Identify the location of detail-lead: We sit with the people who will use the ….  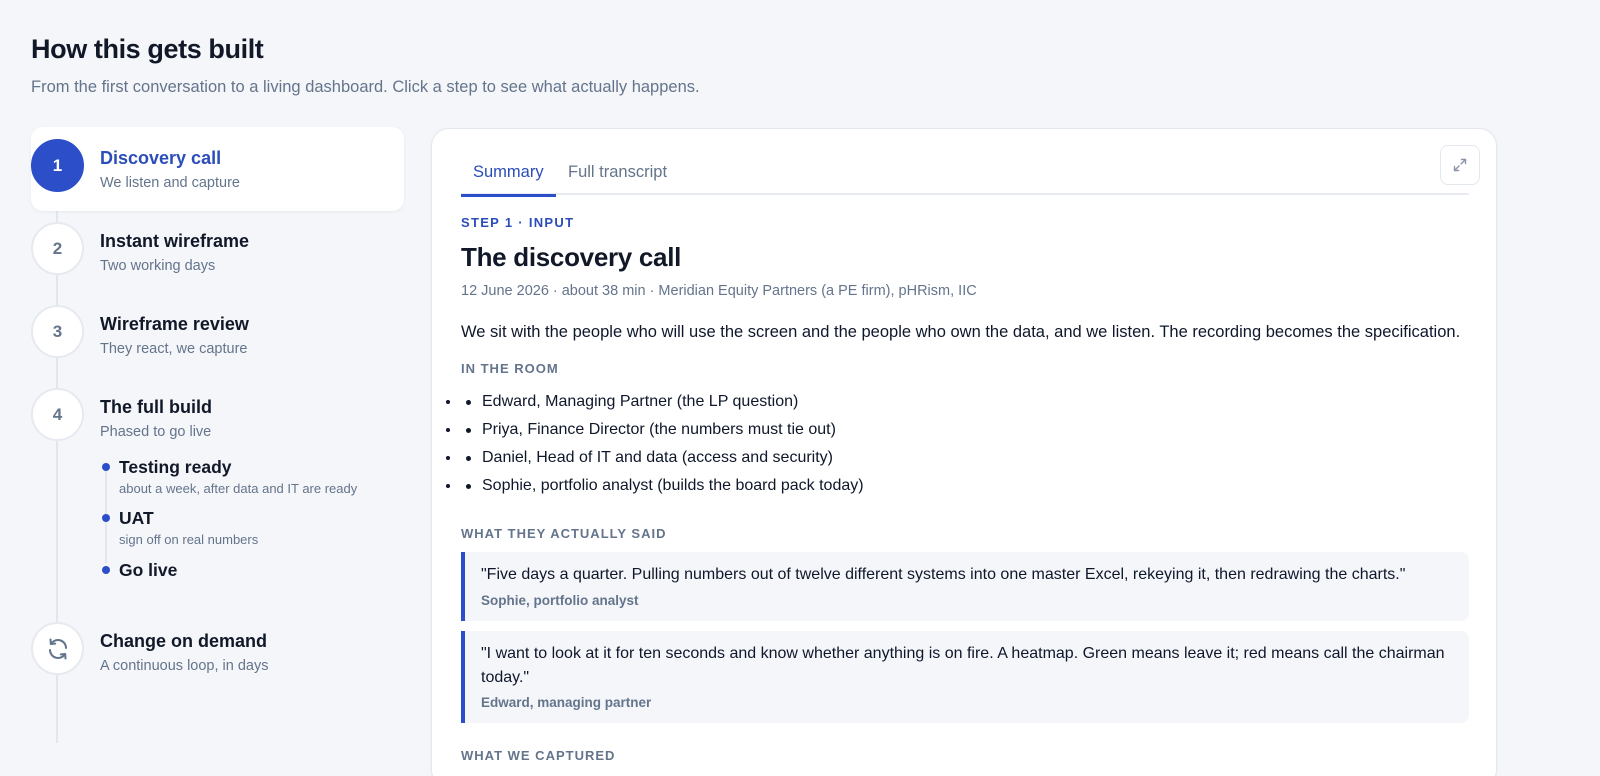
(961, 332).